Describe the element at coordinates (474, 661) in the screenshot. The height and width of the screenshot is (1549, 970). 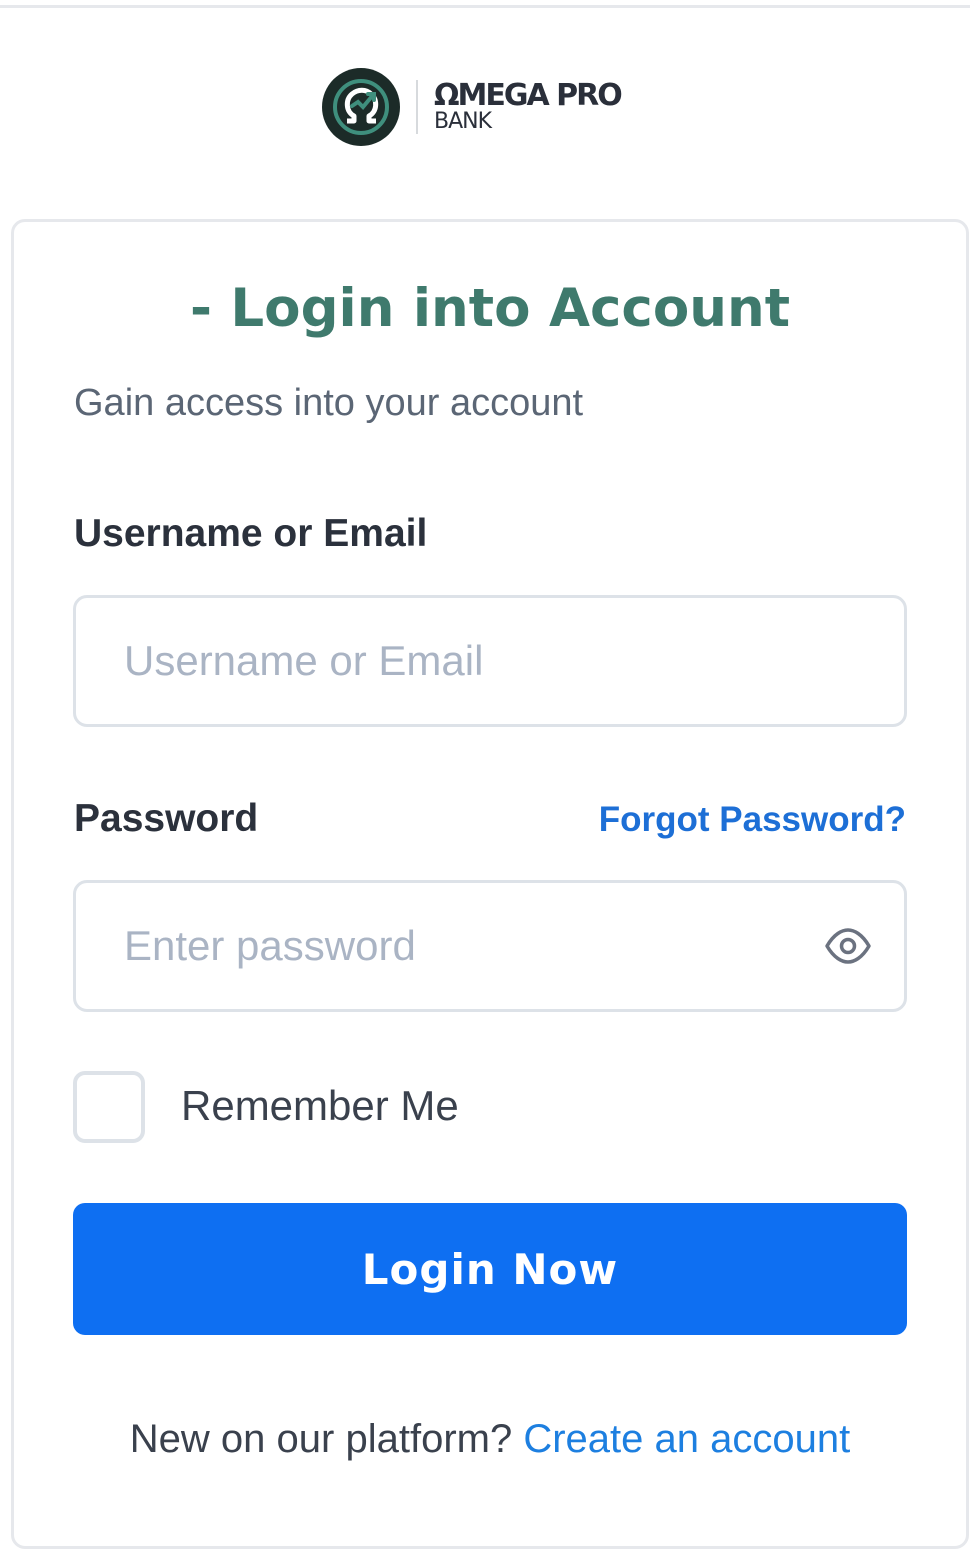
I see `username-input` at that location.